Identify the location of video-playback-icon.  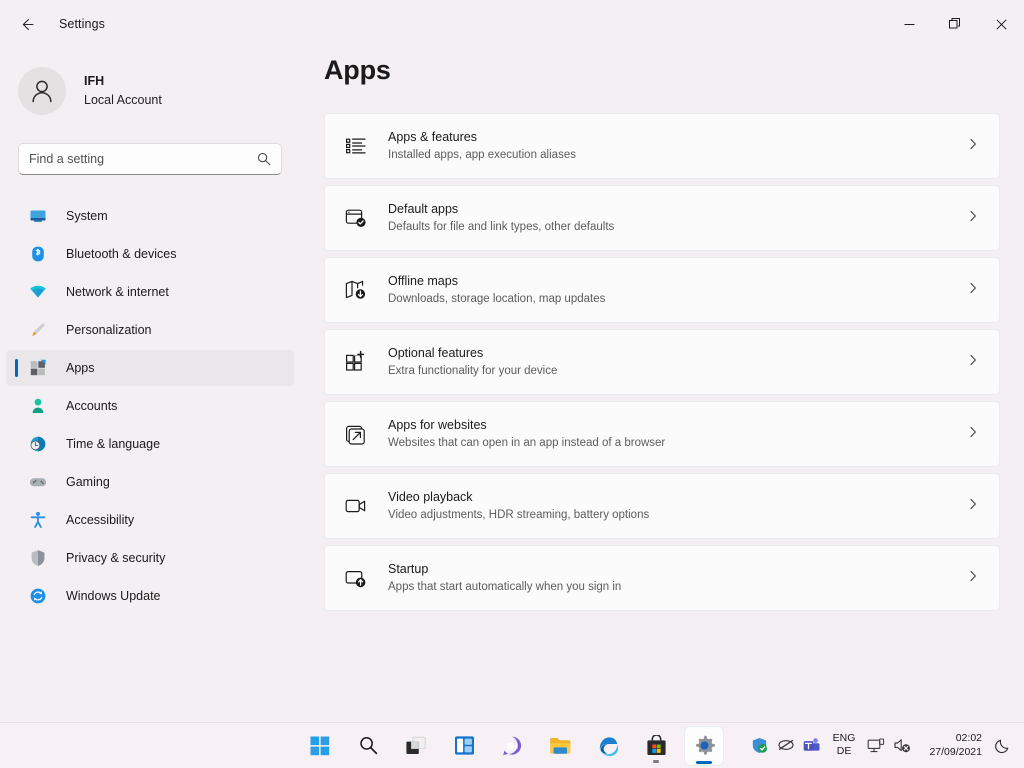
(356, 506).